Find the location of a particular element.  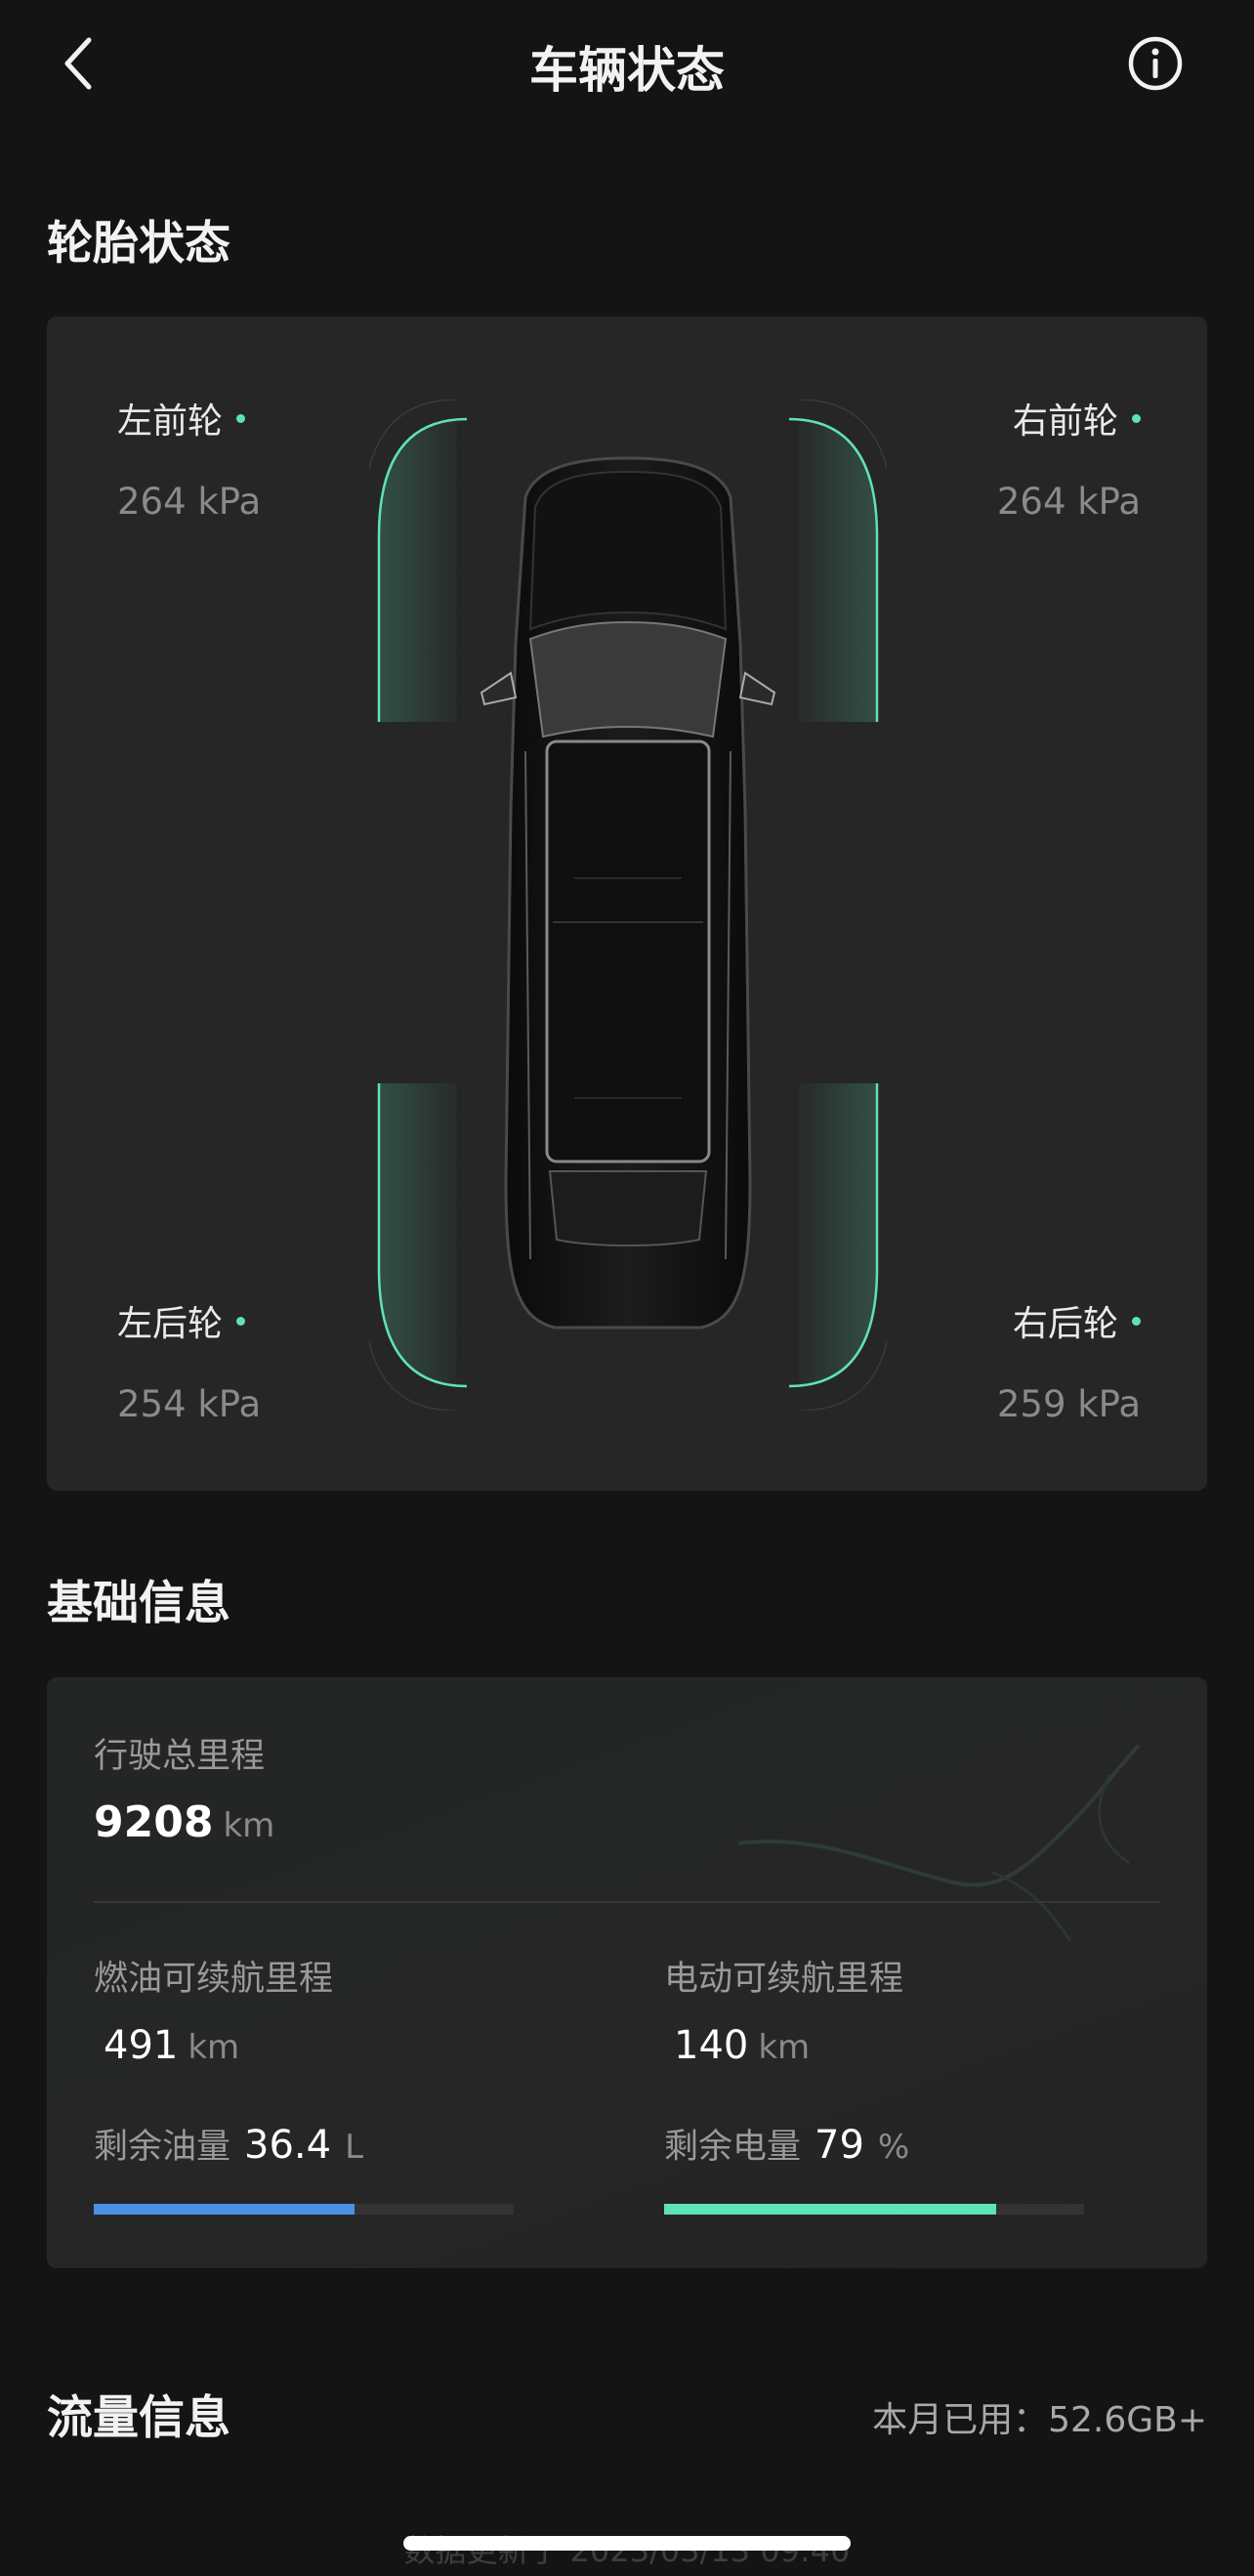

fuel-remaining-value: 36.4 is located at coordinates (288, 2145).